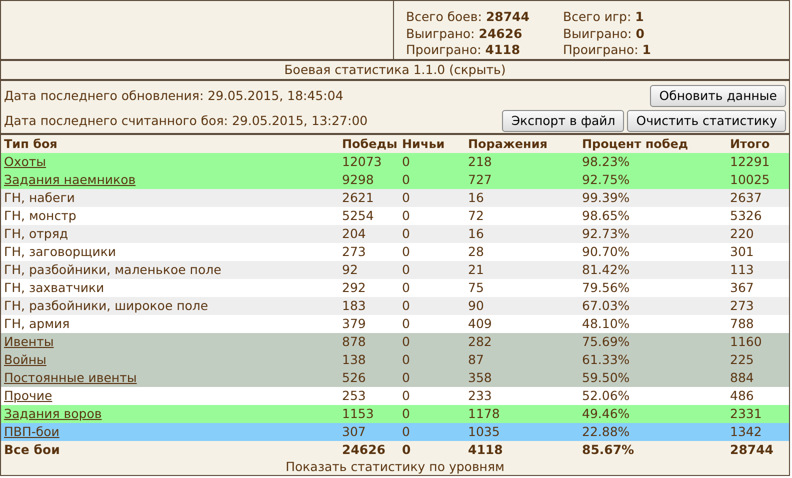 The width and height of the screenshot is (792, 478). Describe the element at coordinates (40, 215) in the screenshot. I see `table-cell: ГН, монстр` at that location.